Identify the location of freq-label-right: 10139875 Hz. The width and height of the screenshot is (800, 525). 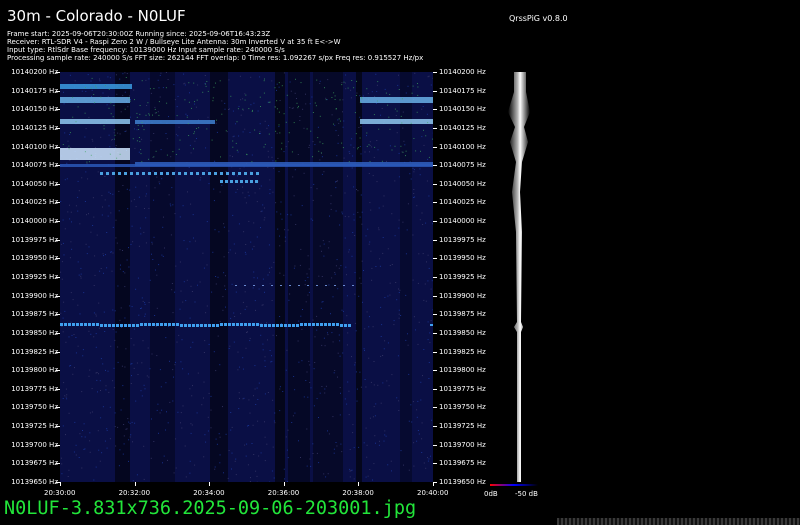
(462, 314).